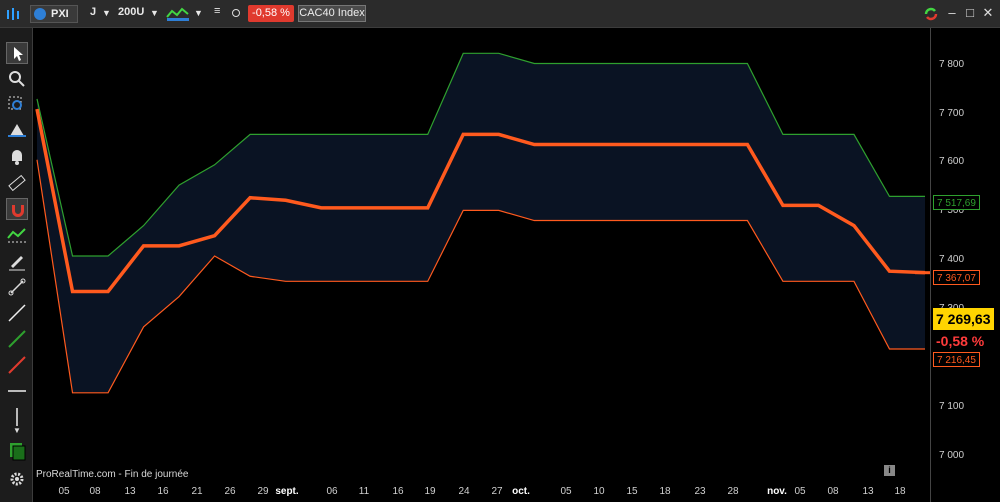 The height and width of the screenshot is (502, 1000). What do you see at coordinates (17, 287) in the screenshot?
I see `segment-tool-icon` at bounding box center [17, 287].